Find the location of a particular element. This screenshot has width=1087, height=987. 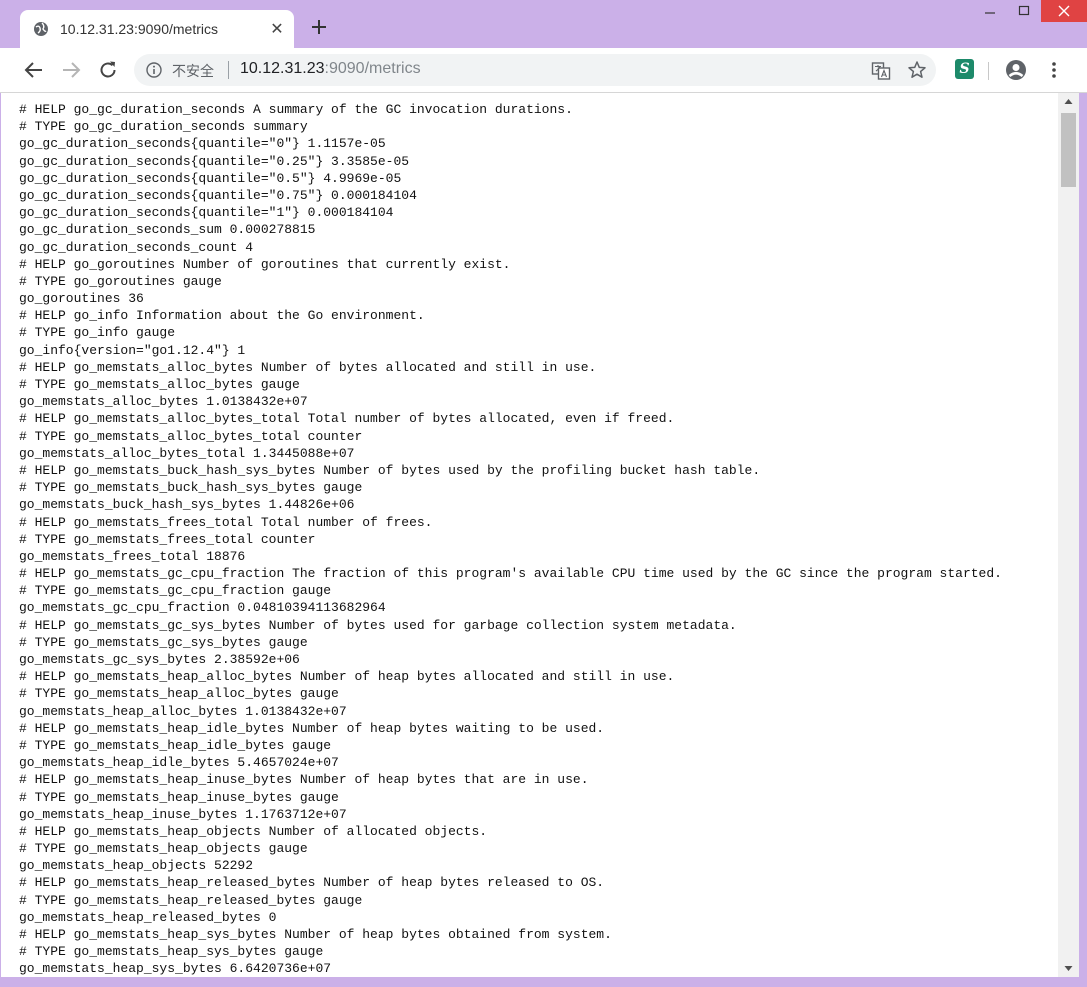

kebab-menu-icon is located at coordinates (1054, 70).